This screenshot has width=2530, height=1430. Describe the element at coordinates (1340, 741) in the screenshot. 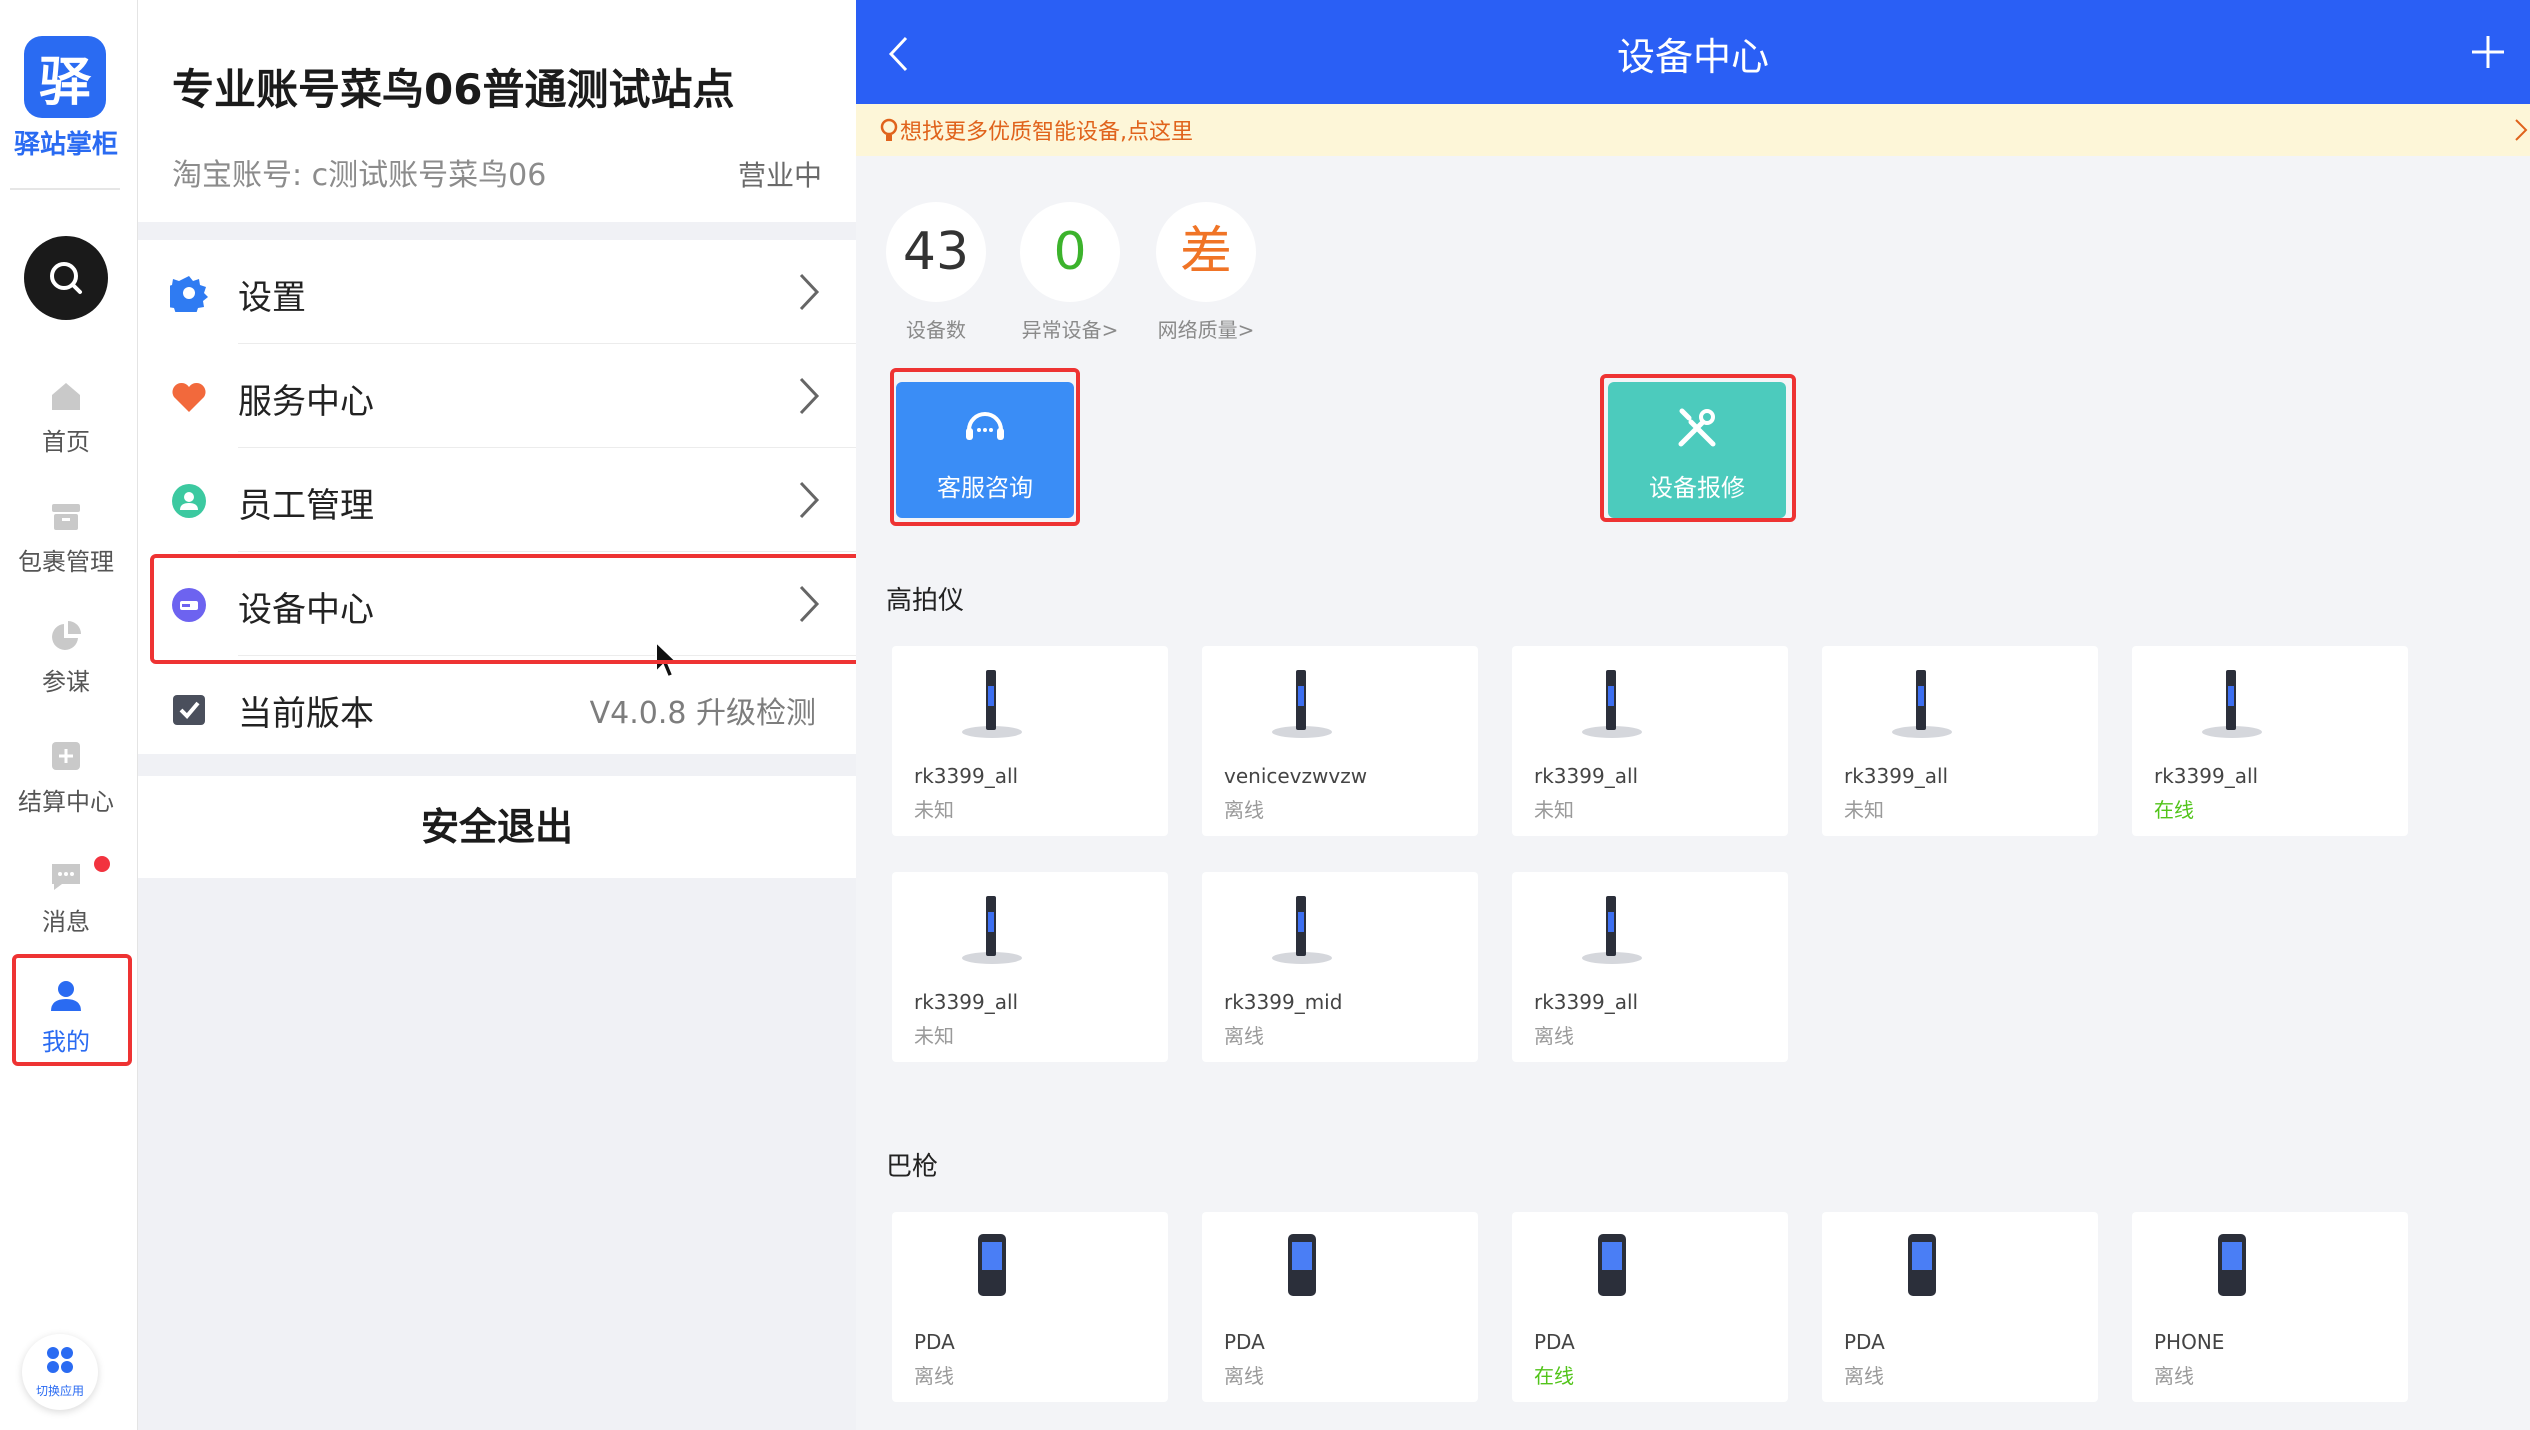

I see `device-card: venicevzwvzw 离线` at that location.